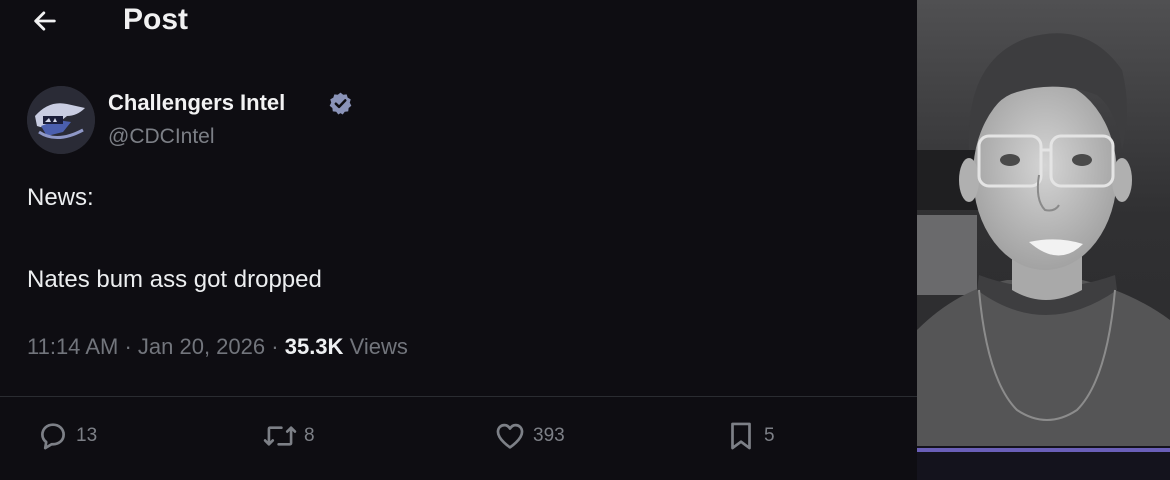 This screenshot has height=480, width=1170. Describe the element at coordinates (458, 396) in the screenshot. I see `divider` at that location.